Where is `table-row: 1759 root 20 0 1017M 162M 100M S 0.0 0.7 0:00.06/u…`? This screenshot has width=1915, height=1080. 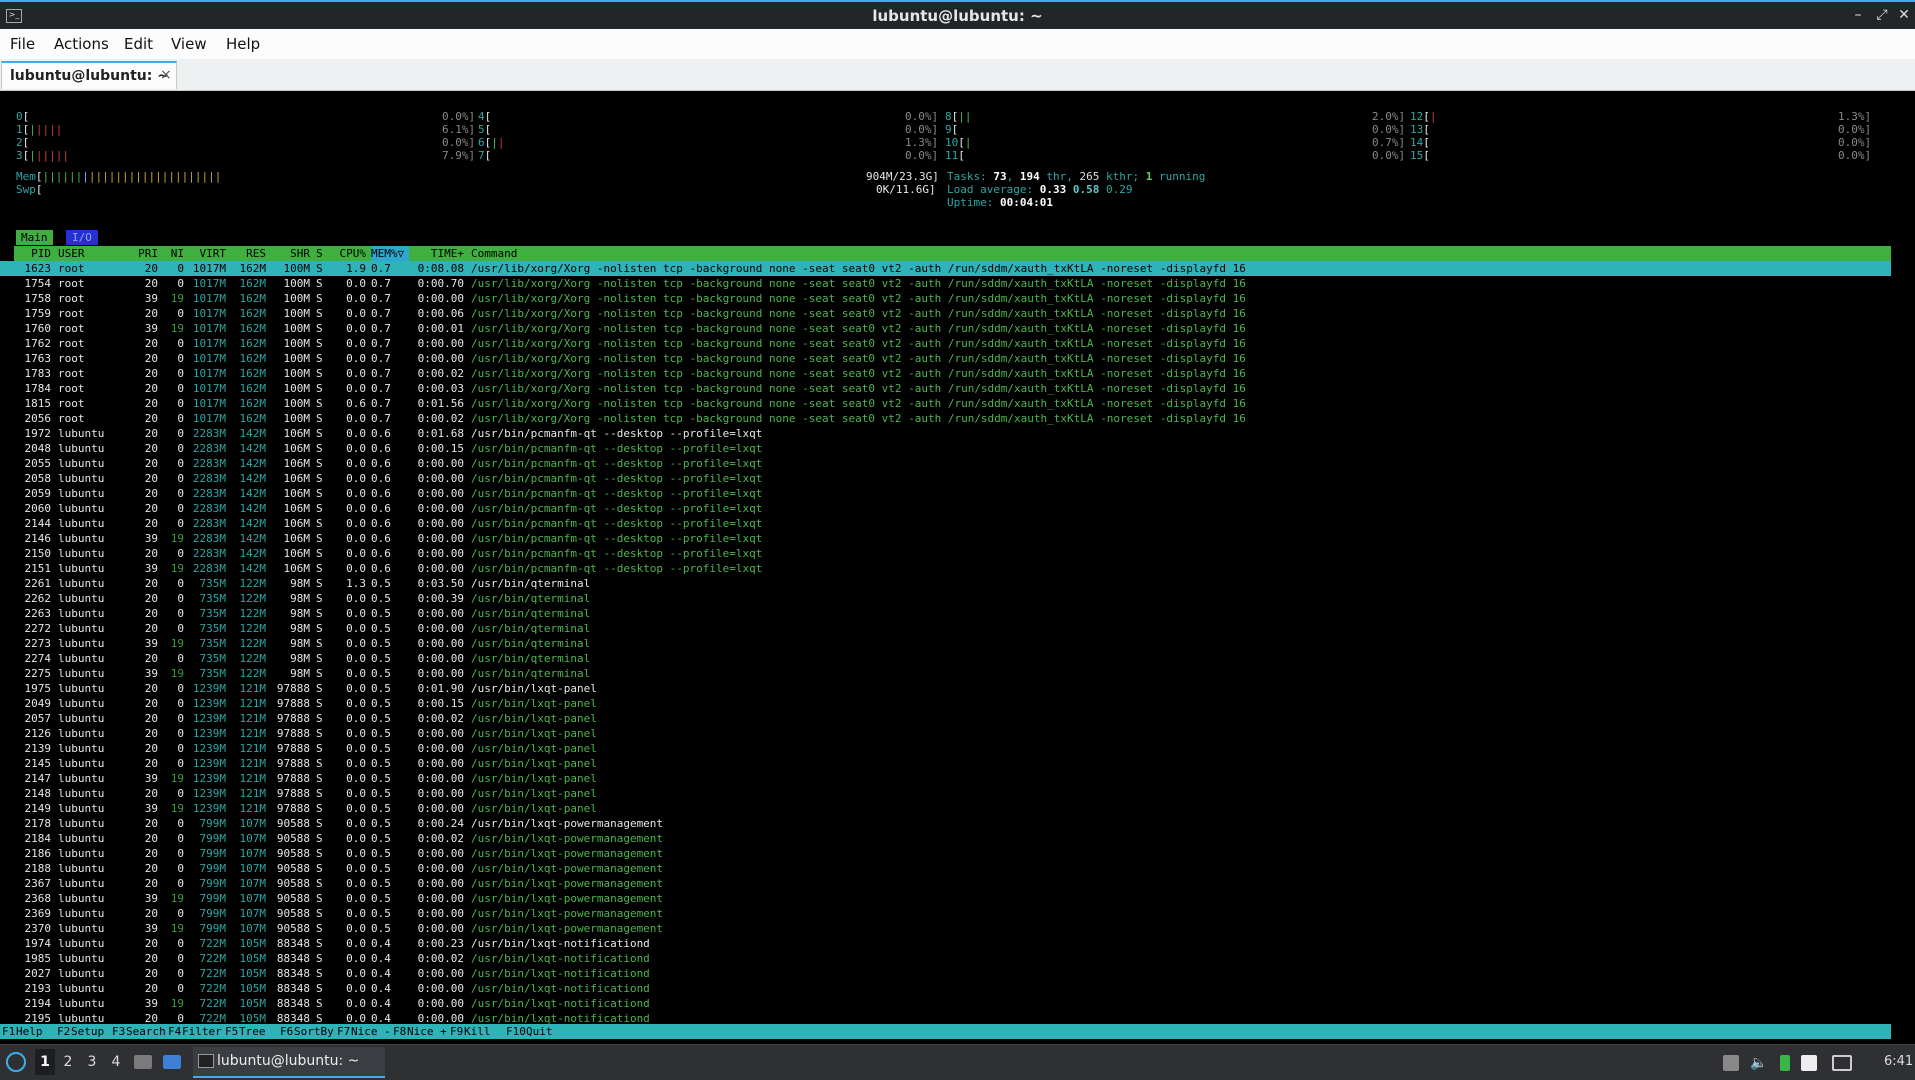
table-row: 1759 root 20 0 1017M 162M 100M S 0.0 0.7 0:00.06/u… is located at coordinates (945, 313).